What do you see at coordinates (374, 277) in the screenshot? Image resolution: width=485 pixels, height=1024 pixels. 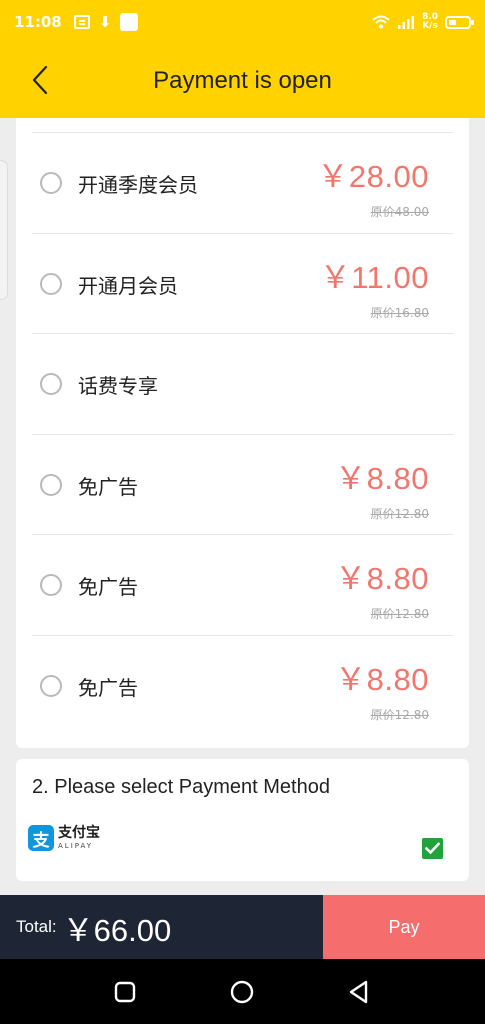 I see `plan-price: ￥11.00` at bounding box center [374, 277].